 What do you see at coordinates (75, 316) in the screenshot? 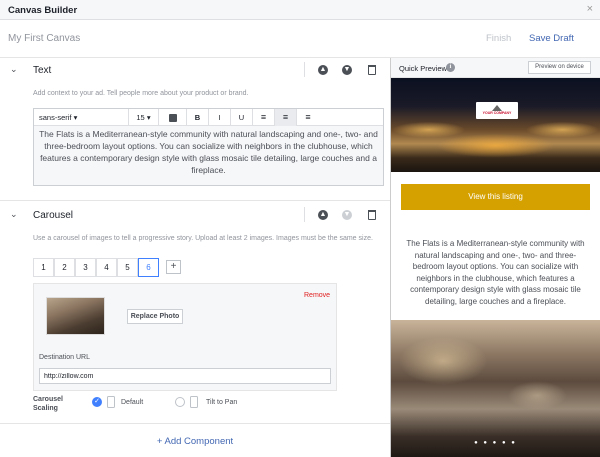
I see `card-photo-thumbnail` at bounding box center [75, 316].